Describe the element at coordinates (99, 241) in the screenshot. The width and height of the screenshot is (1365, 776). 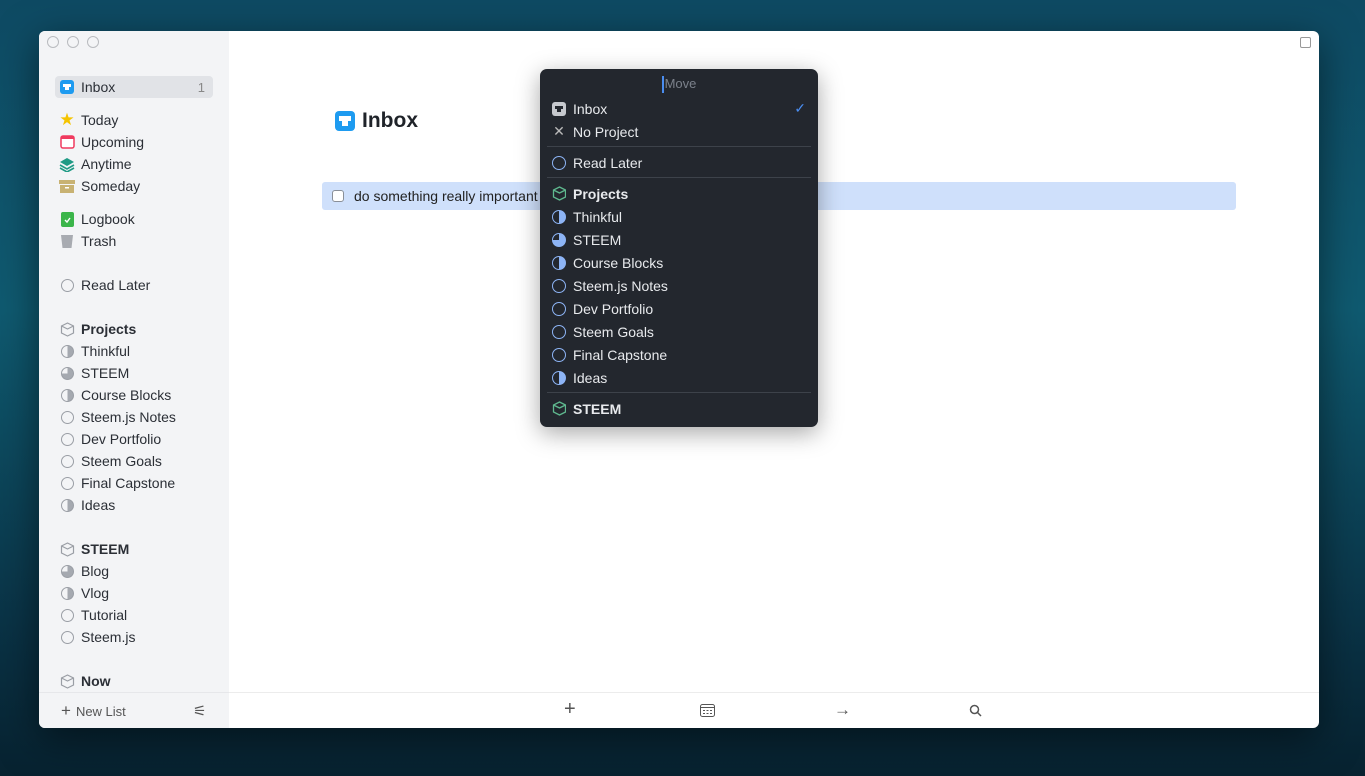
I see `label: Trash` at that location.